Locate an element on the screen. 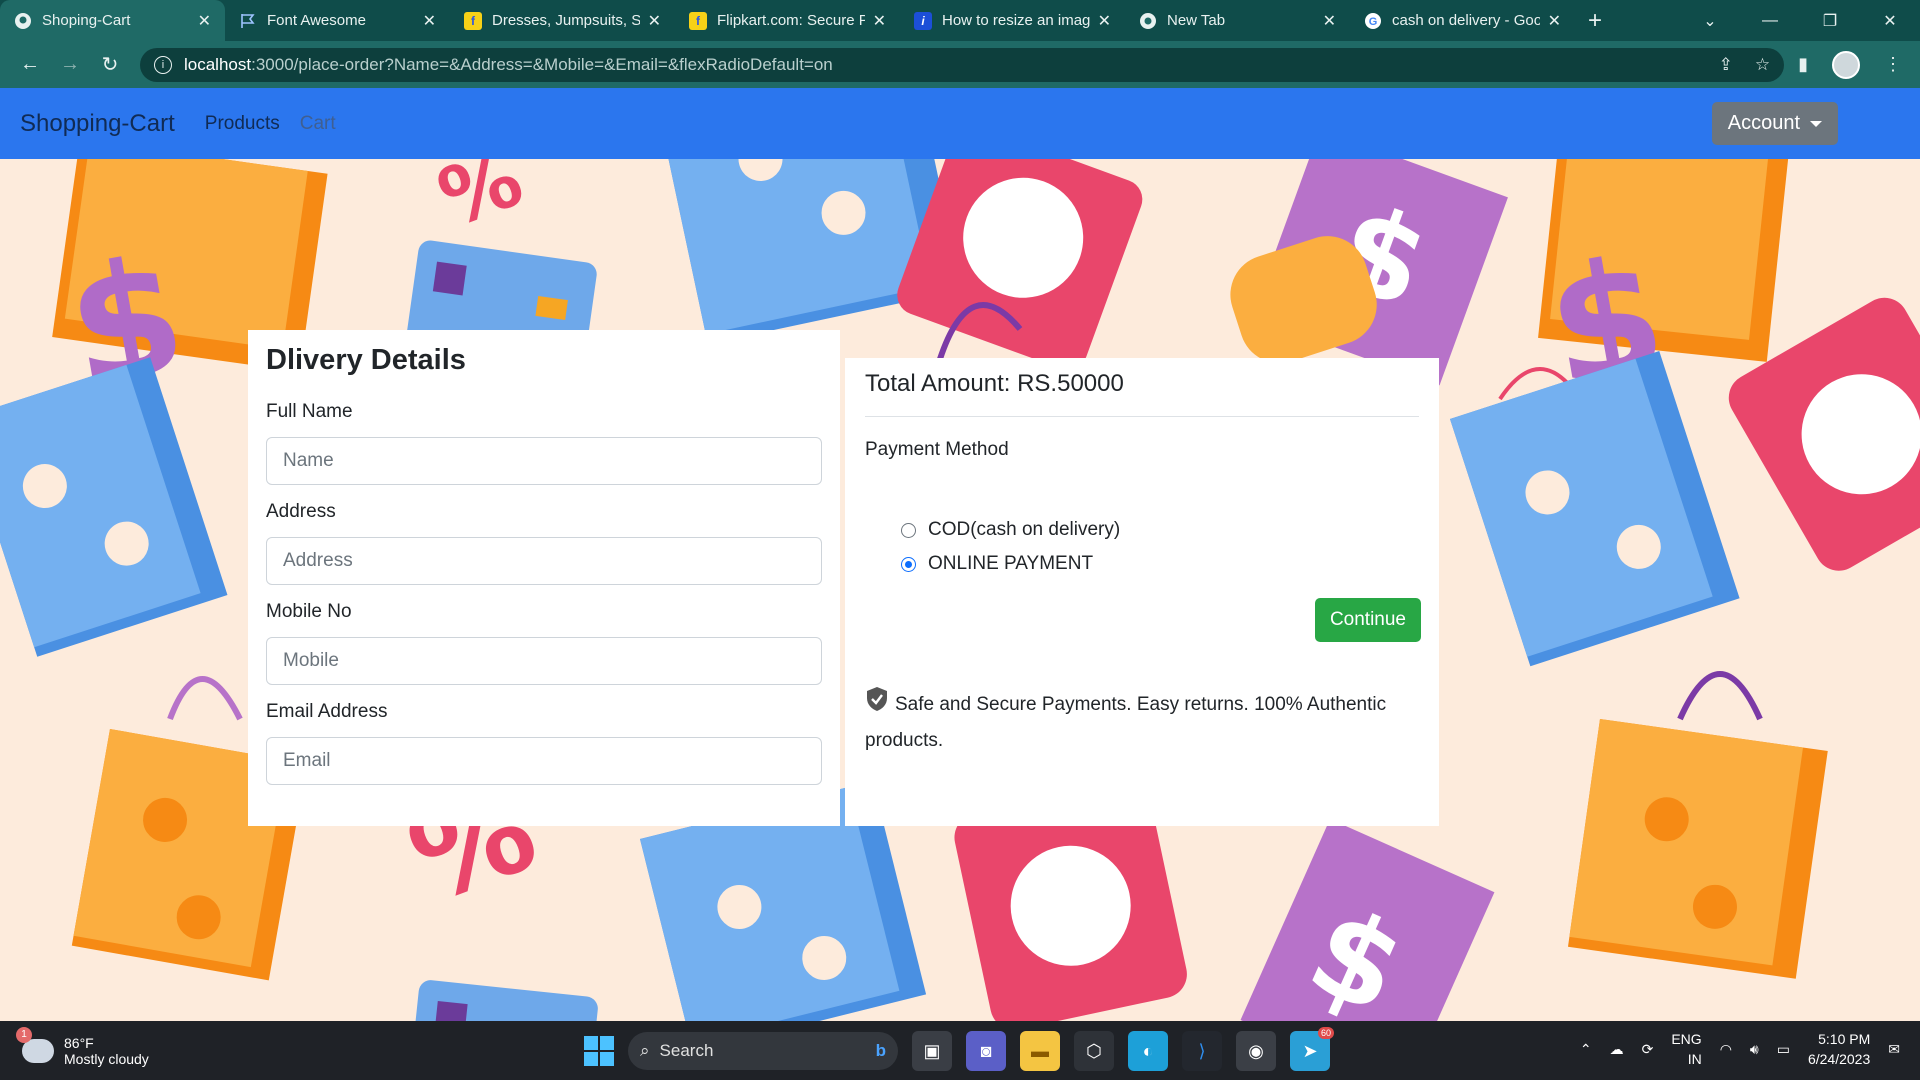  battery-icon: ▭ is located at coordinates (1783, 1049).